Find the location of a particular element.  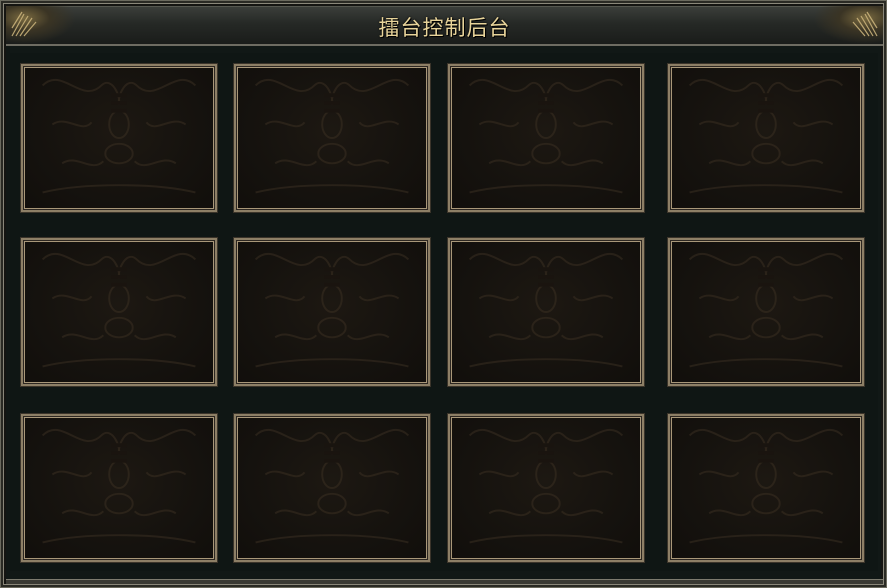

title-bar: 擂台控制后台 is located at coordinates (444, 26).